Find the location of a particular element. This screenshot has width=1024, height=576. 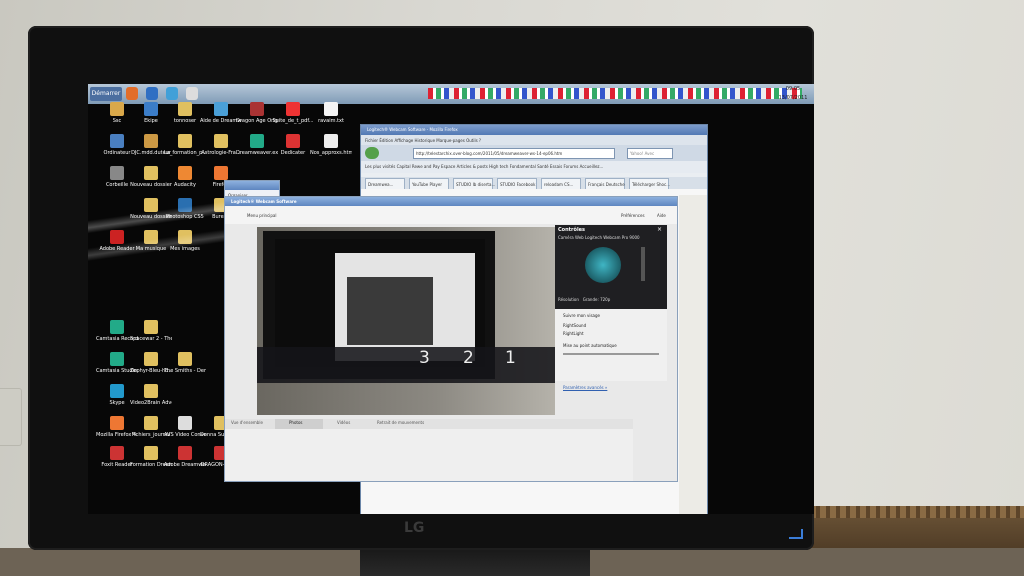

power-led is located at coordinates (796, 534).